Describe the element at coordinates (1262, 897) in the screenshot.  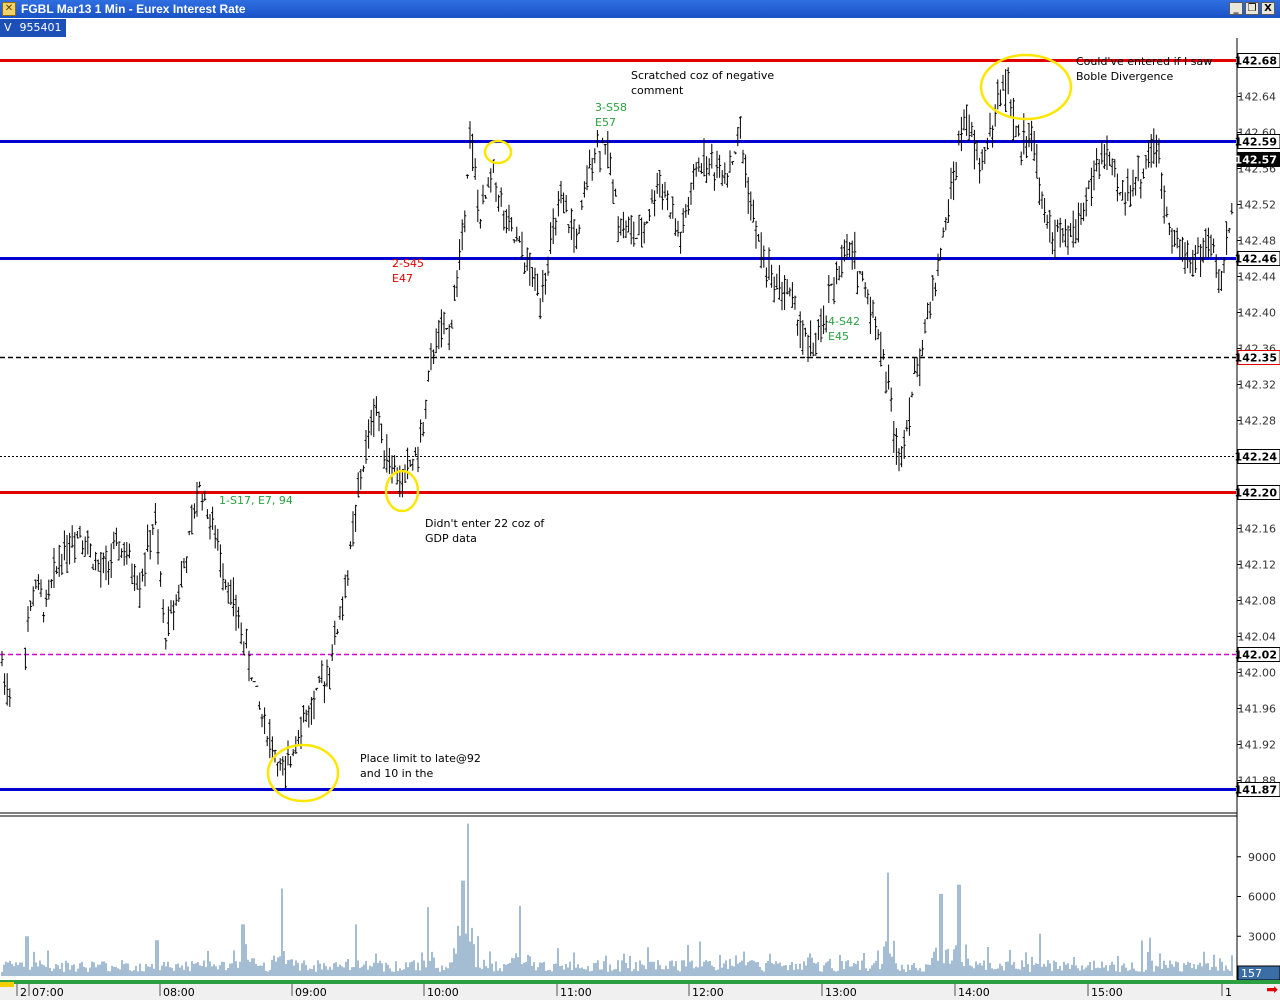
I see `volume-tick-label: 6000` at that location.